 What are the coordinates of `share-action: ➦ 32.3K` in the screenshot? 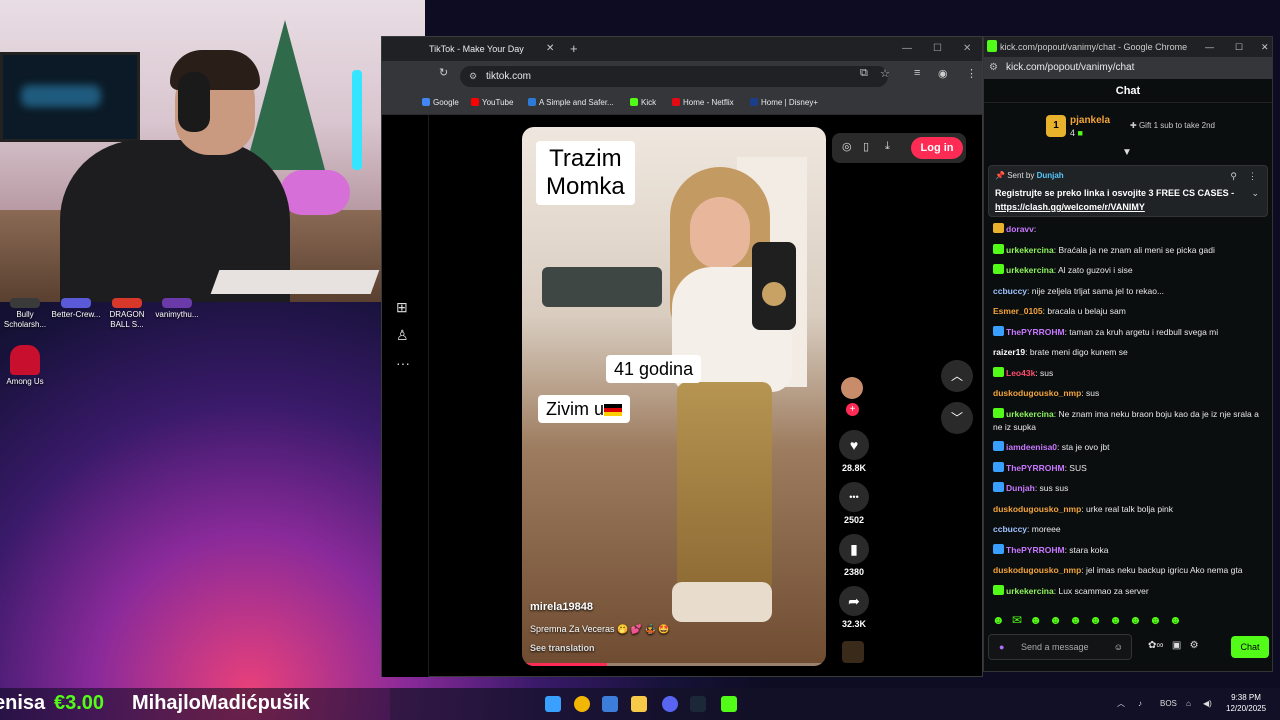 It's located at (854, 607).